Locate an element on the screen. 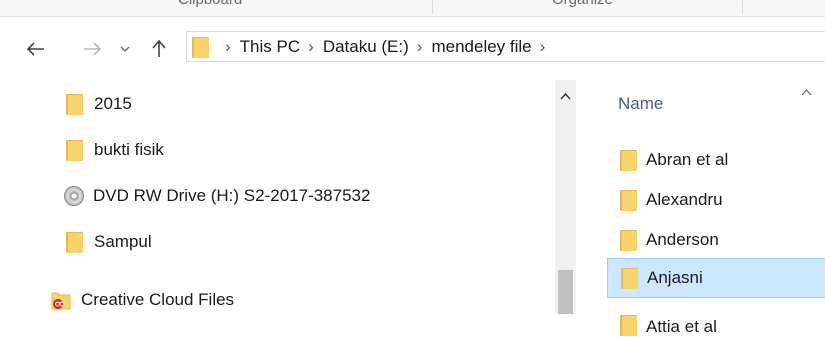 Image resolution: width=825 pixels, height=337 pixels. file-row-alexandru: Alexandru is located at coordinates (716, 200).